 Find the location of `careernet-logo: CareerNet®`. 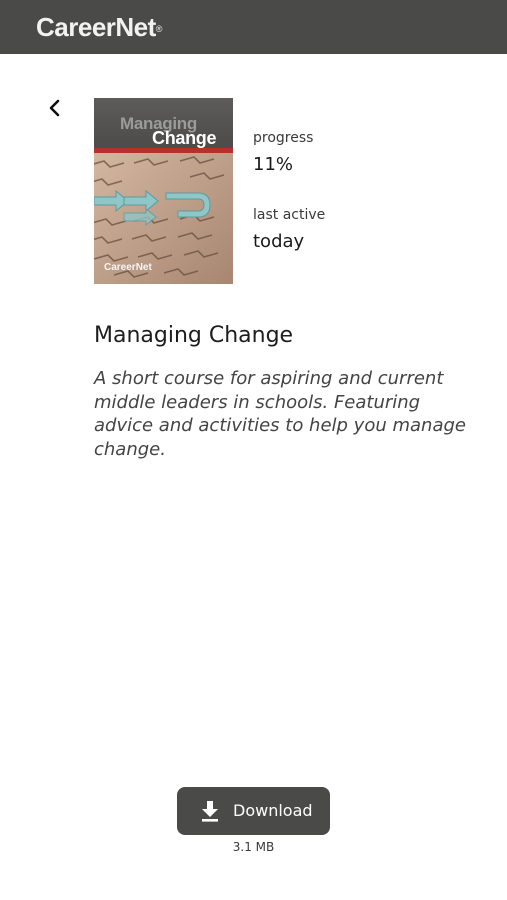

careernet-logo: CareerNet® is located at coordinates (99, 27).